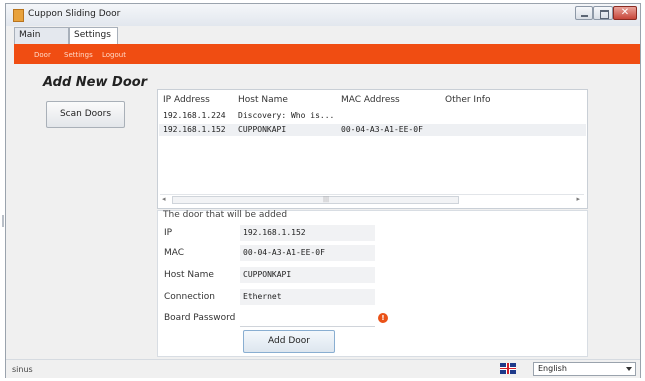 This screenshot has width=645, height=381. What do you see at coordinates (629, 369) in the screenshot?
I see `chevron-down-icon` at bounding box center [629, 369].